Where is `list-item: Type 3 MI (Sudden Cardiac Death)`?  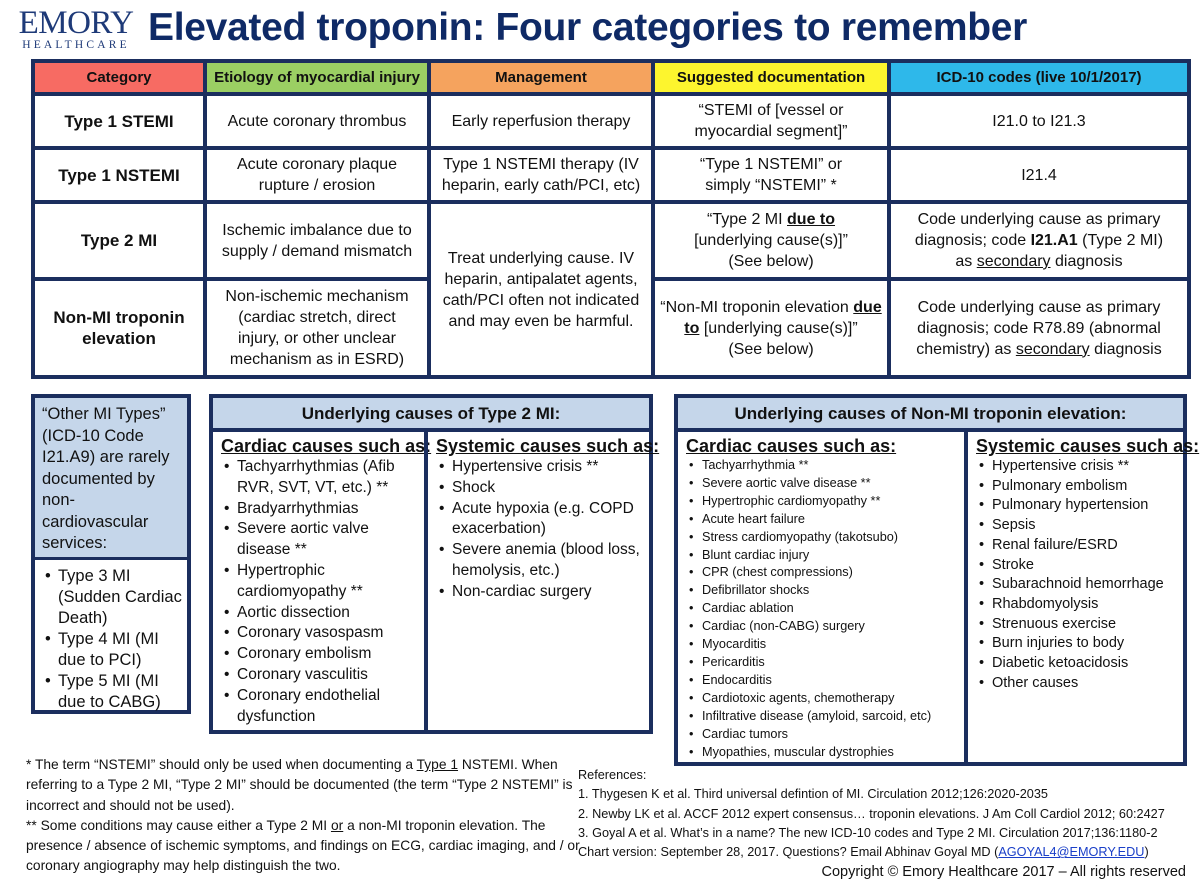 list-item: Type 3 MI (Sudden Cardiac Death) is located at coordinates (112, 597).